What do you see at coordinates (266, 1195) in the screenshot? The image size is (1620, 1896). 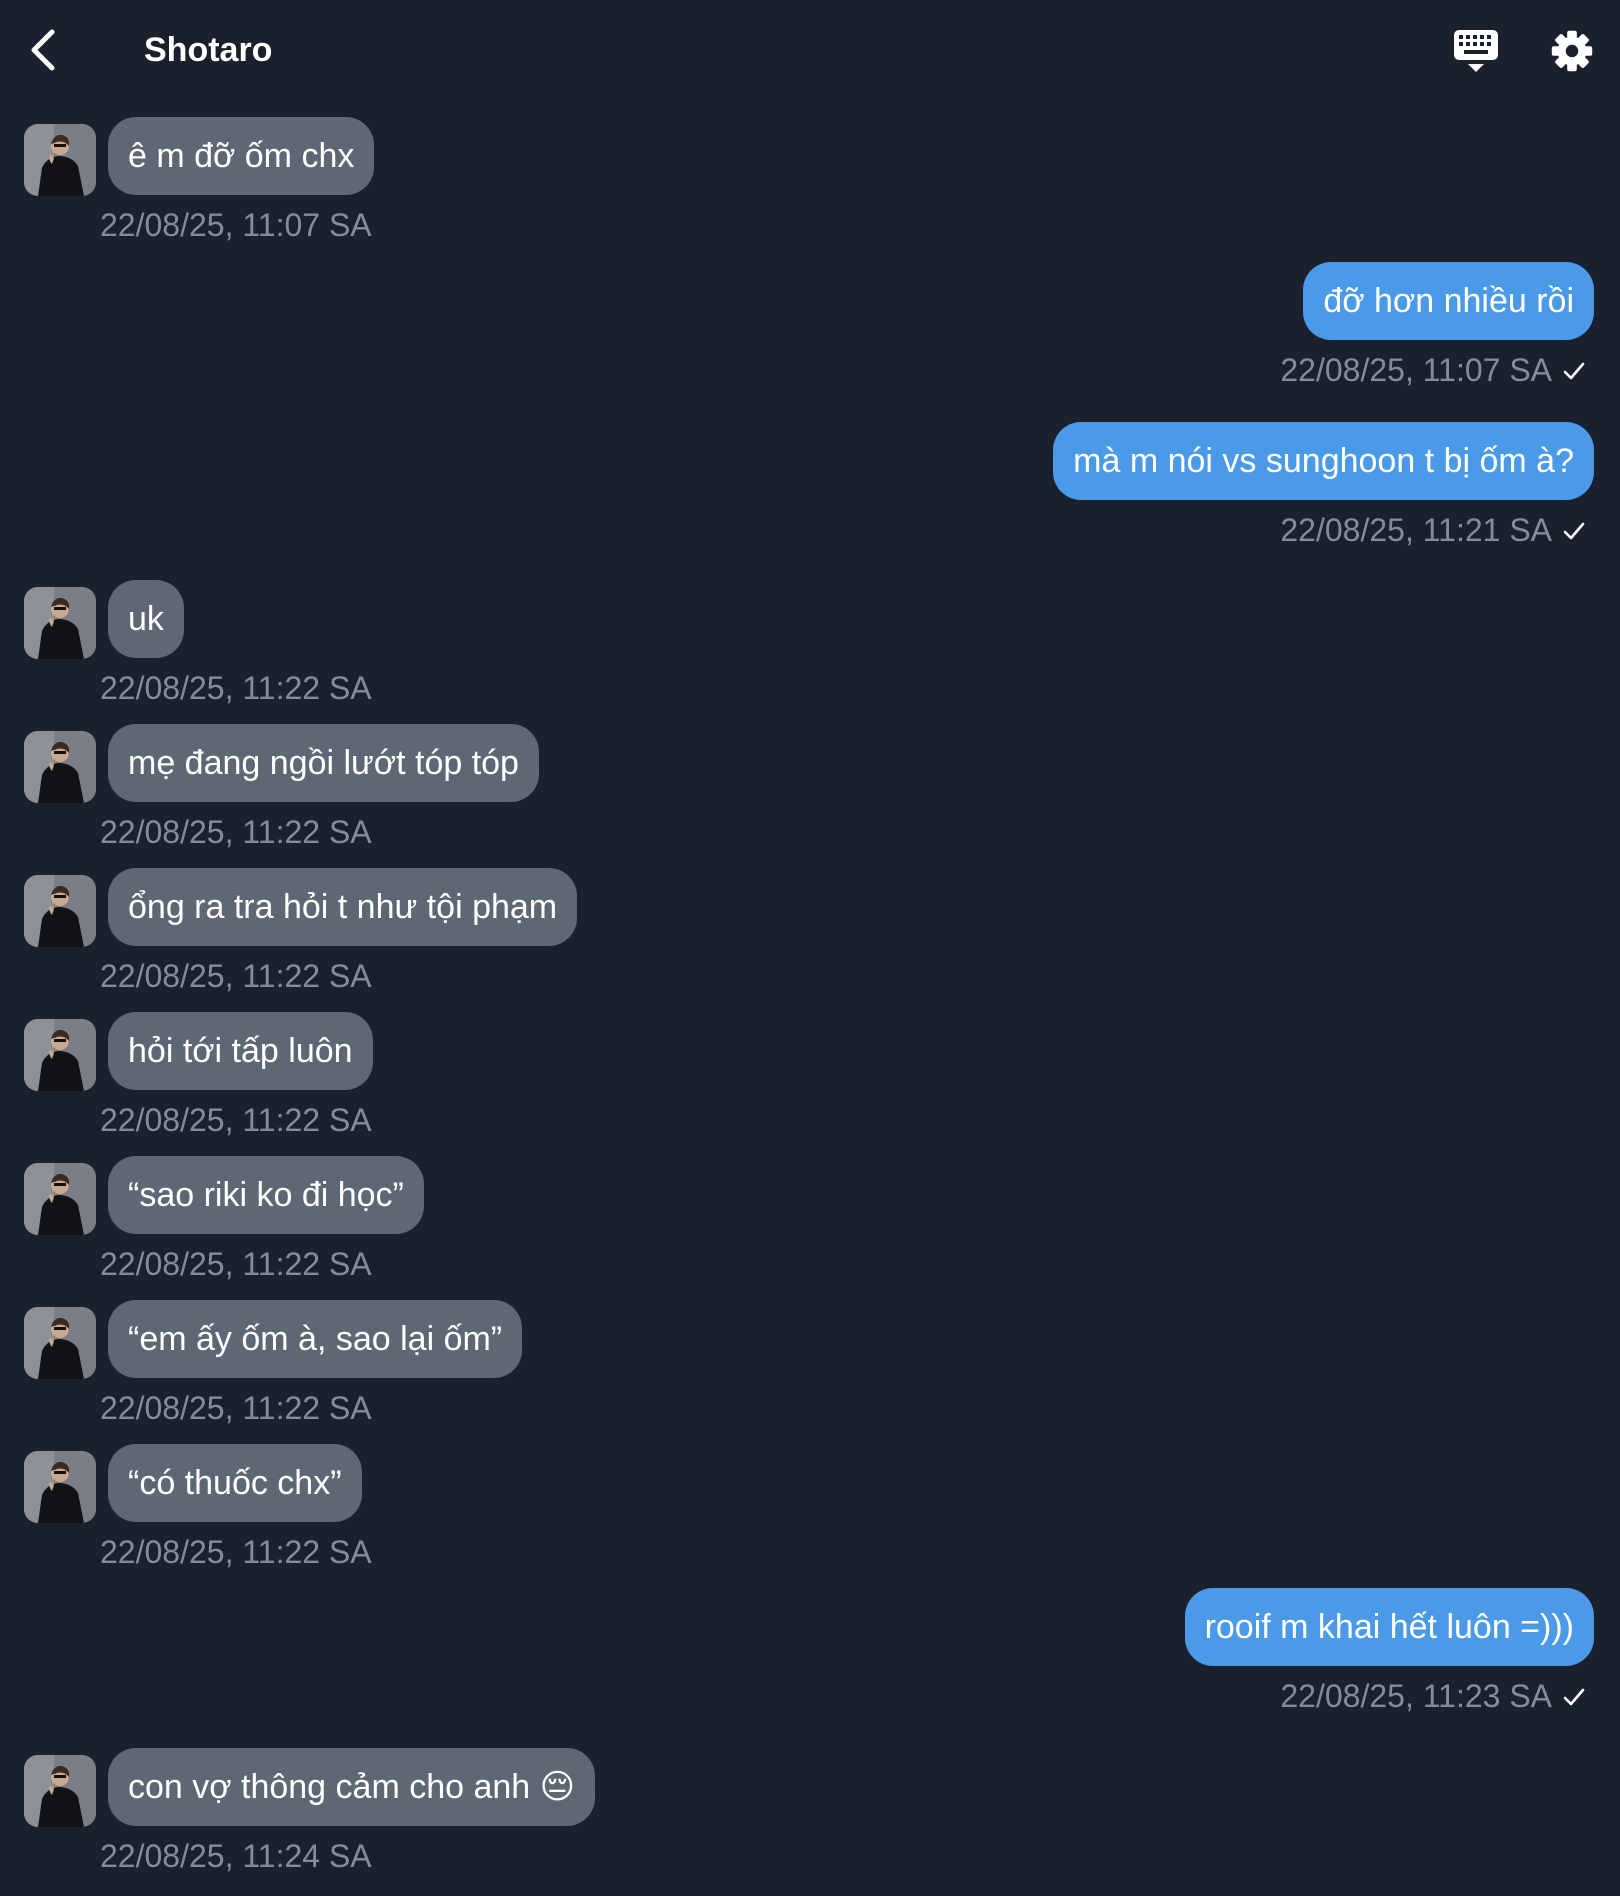 I see `message-bubble: “sao riki ko đi học”` at bounding box center [266, 1195].